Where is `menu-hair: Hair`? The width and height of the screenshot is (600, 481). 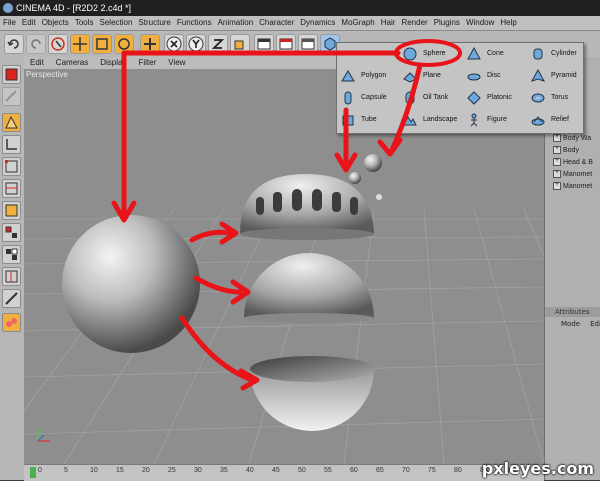
menu-hair: Hair is located at coordinates (388, 23).